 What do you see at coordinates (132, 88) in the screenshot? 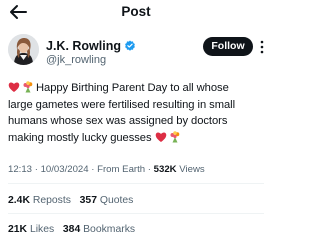
I see `tweet-line-text: Happy Birthing Parent Day to all whose` at bounding box center [132, 88].